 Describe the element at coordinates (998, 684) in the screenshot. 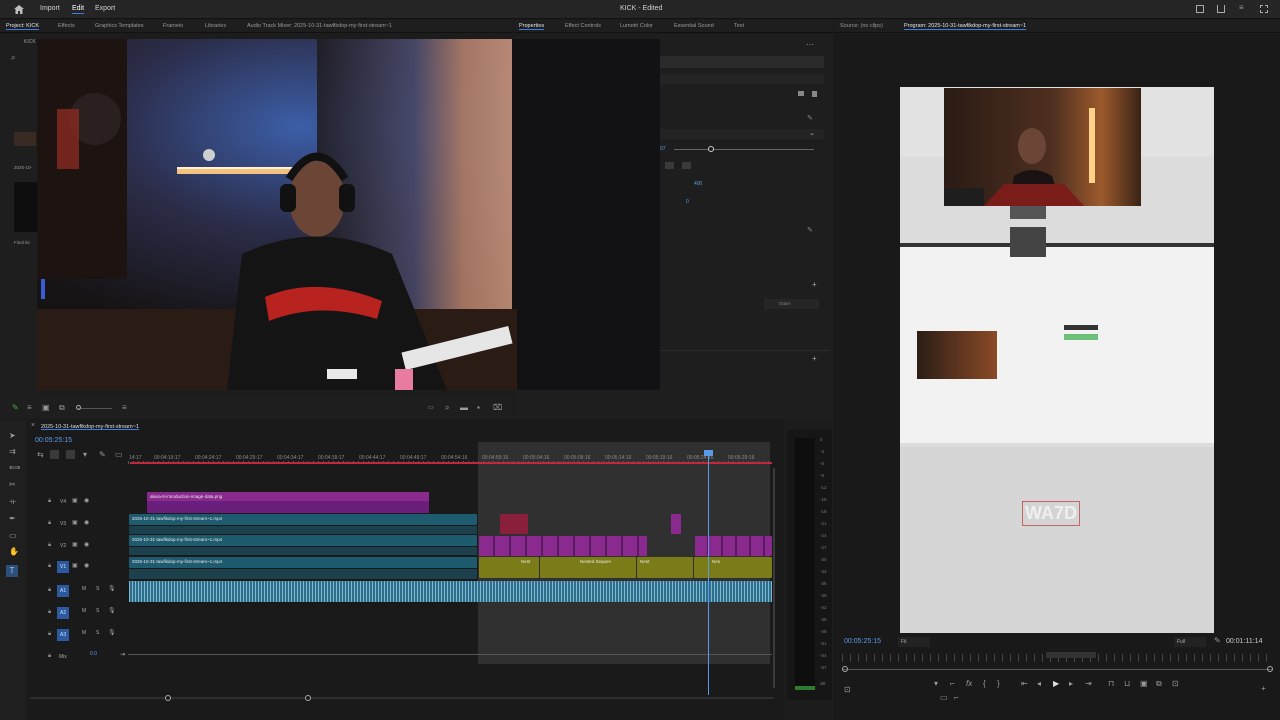

I see `mark-out-icon-2: }` at that location.